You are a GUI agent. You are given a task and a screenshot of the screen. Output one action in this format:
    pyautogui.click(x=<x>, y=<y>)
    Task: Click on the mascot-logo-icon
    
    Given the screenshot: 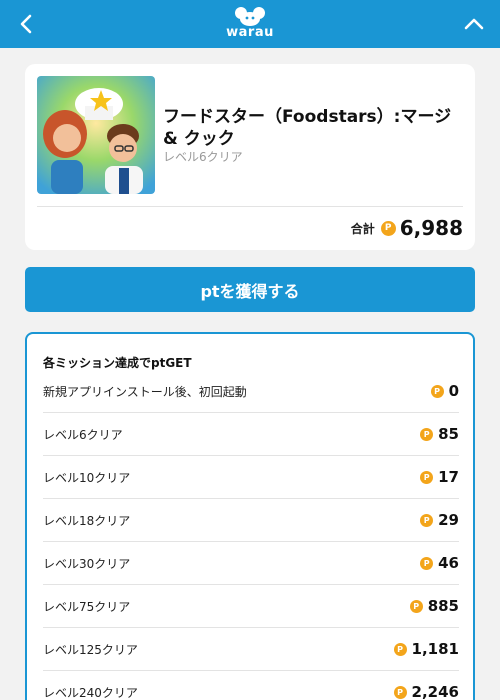 What is the action you would take?
    pyautogui.click(x=250, y=16)
    